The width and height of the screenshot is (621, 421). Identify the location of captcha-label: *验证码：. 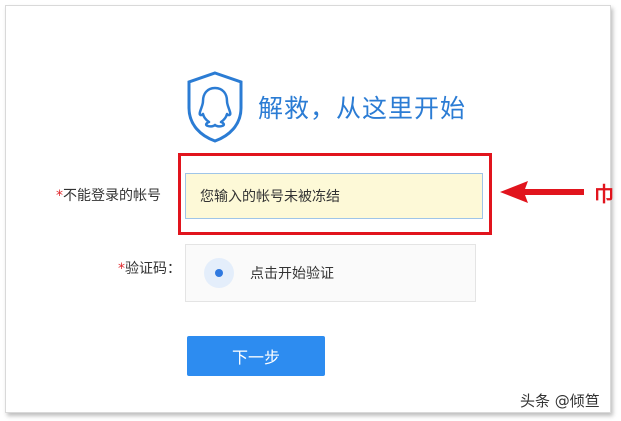
(149, 268).